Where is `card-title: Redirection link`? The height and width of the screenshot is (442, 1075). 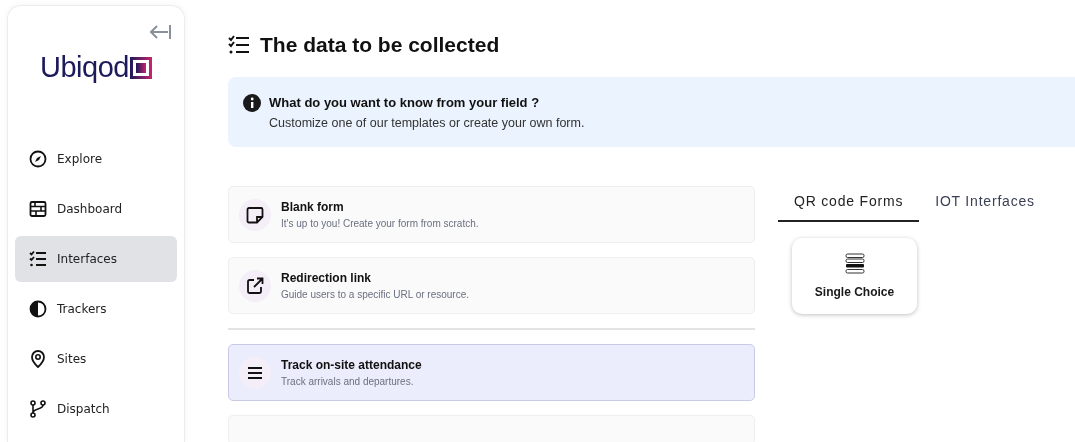
card-title: Redirection link is located at coordinates (327, 278).